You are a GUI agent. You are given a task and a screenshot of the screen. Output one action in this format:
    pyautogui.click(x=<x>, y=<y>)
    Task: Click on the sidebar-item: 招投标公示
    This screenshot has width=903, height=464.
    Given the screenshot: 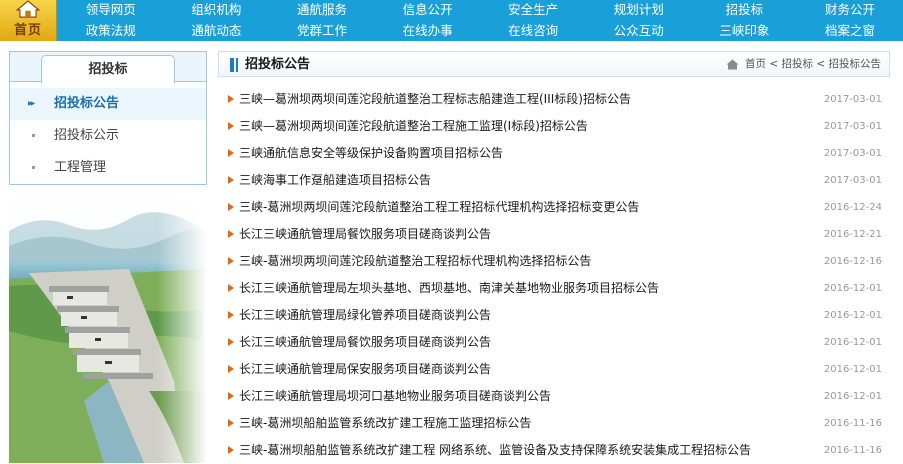 What is the action you would take?
    pyautogui.click(x=108, y=136)
    